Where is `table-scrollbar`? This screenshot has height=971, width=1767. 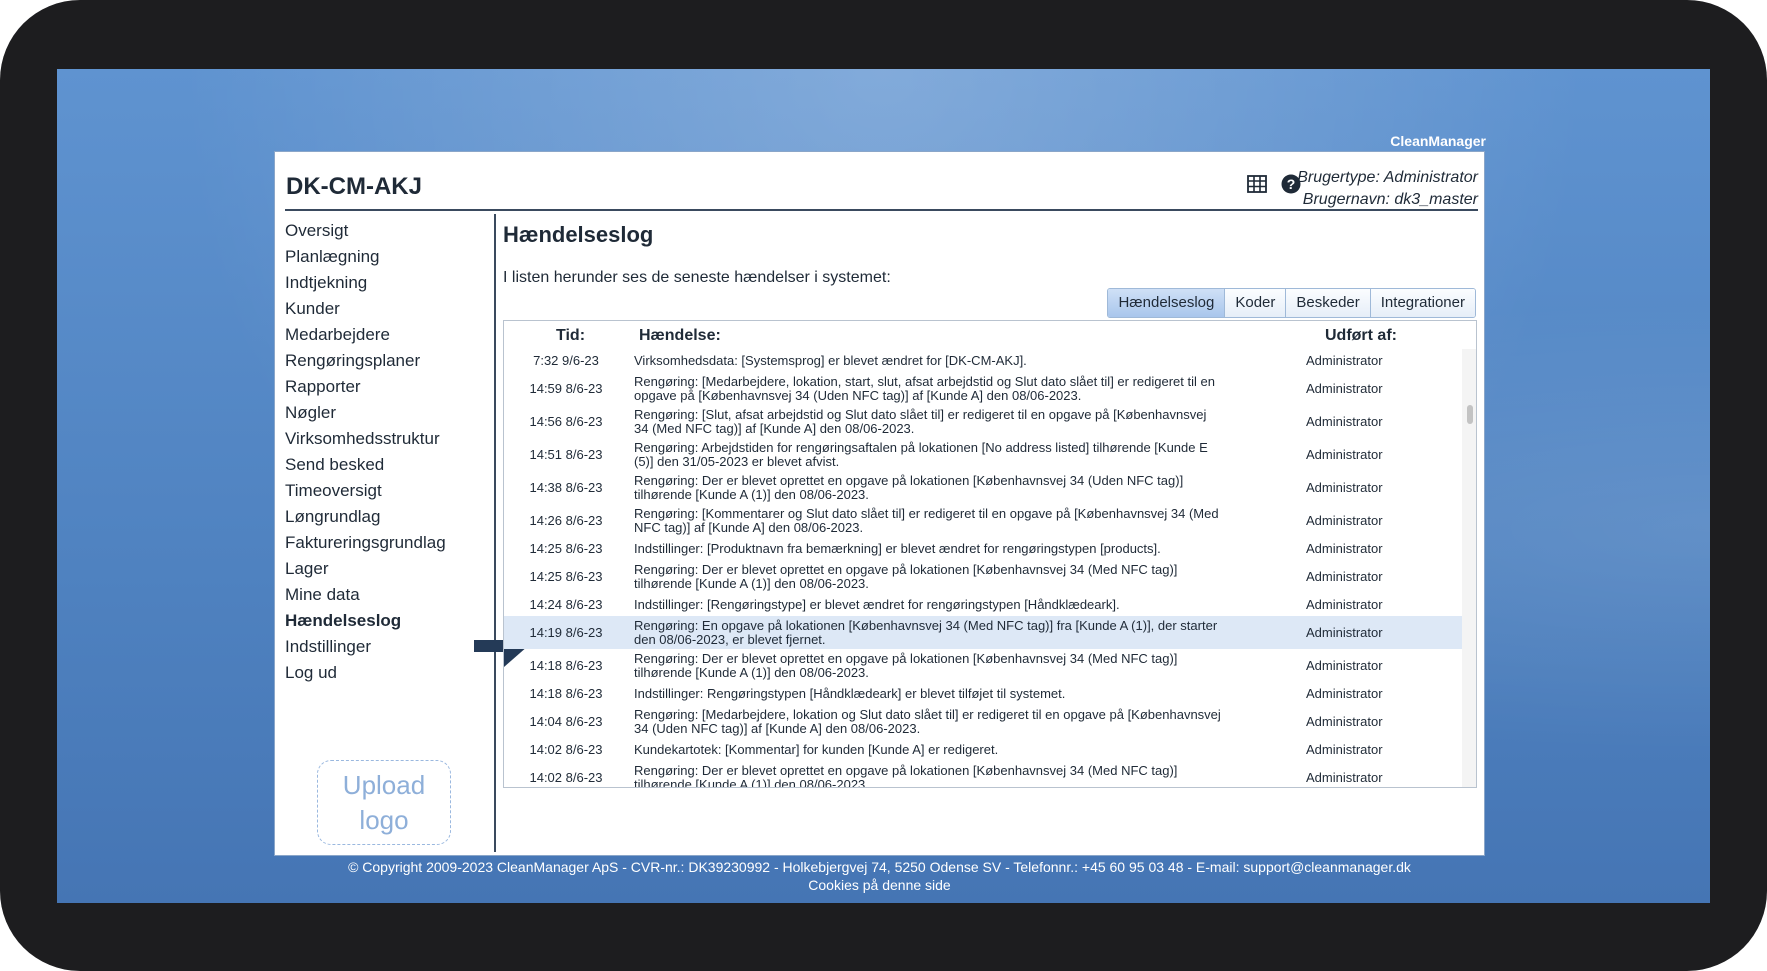 table-scrollbar is located at coordinates (1469, 568).